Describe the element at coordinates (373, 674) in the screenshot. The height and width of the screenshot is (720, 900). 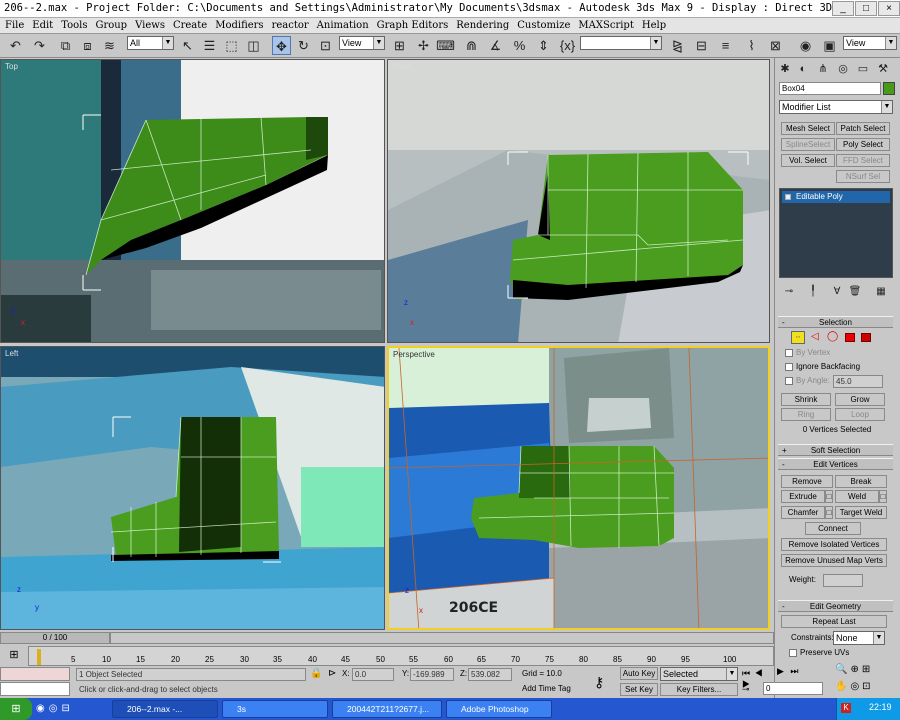
I see `x-coordinate-field: 0.0` at that location.